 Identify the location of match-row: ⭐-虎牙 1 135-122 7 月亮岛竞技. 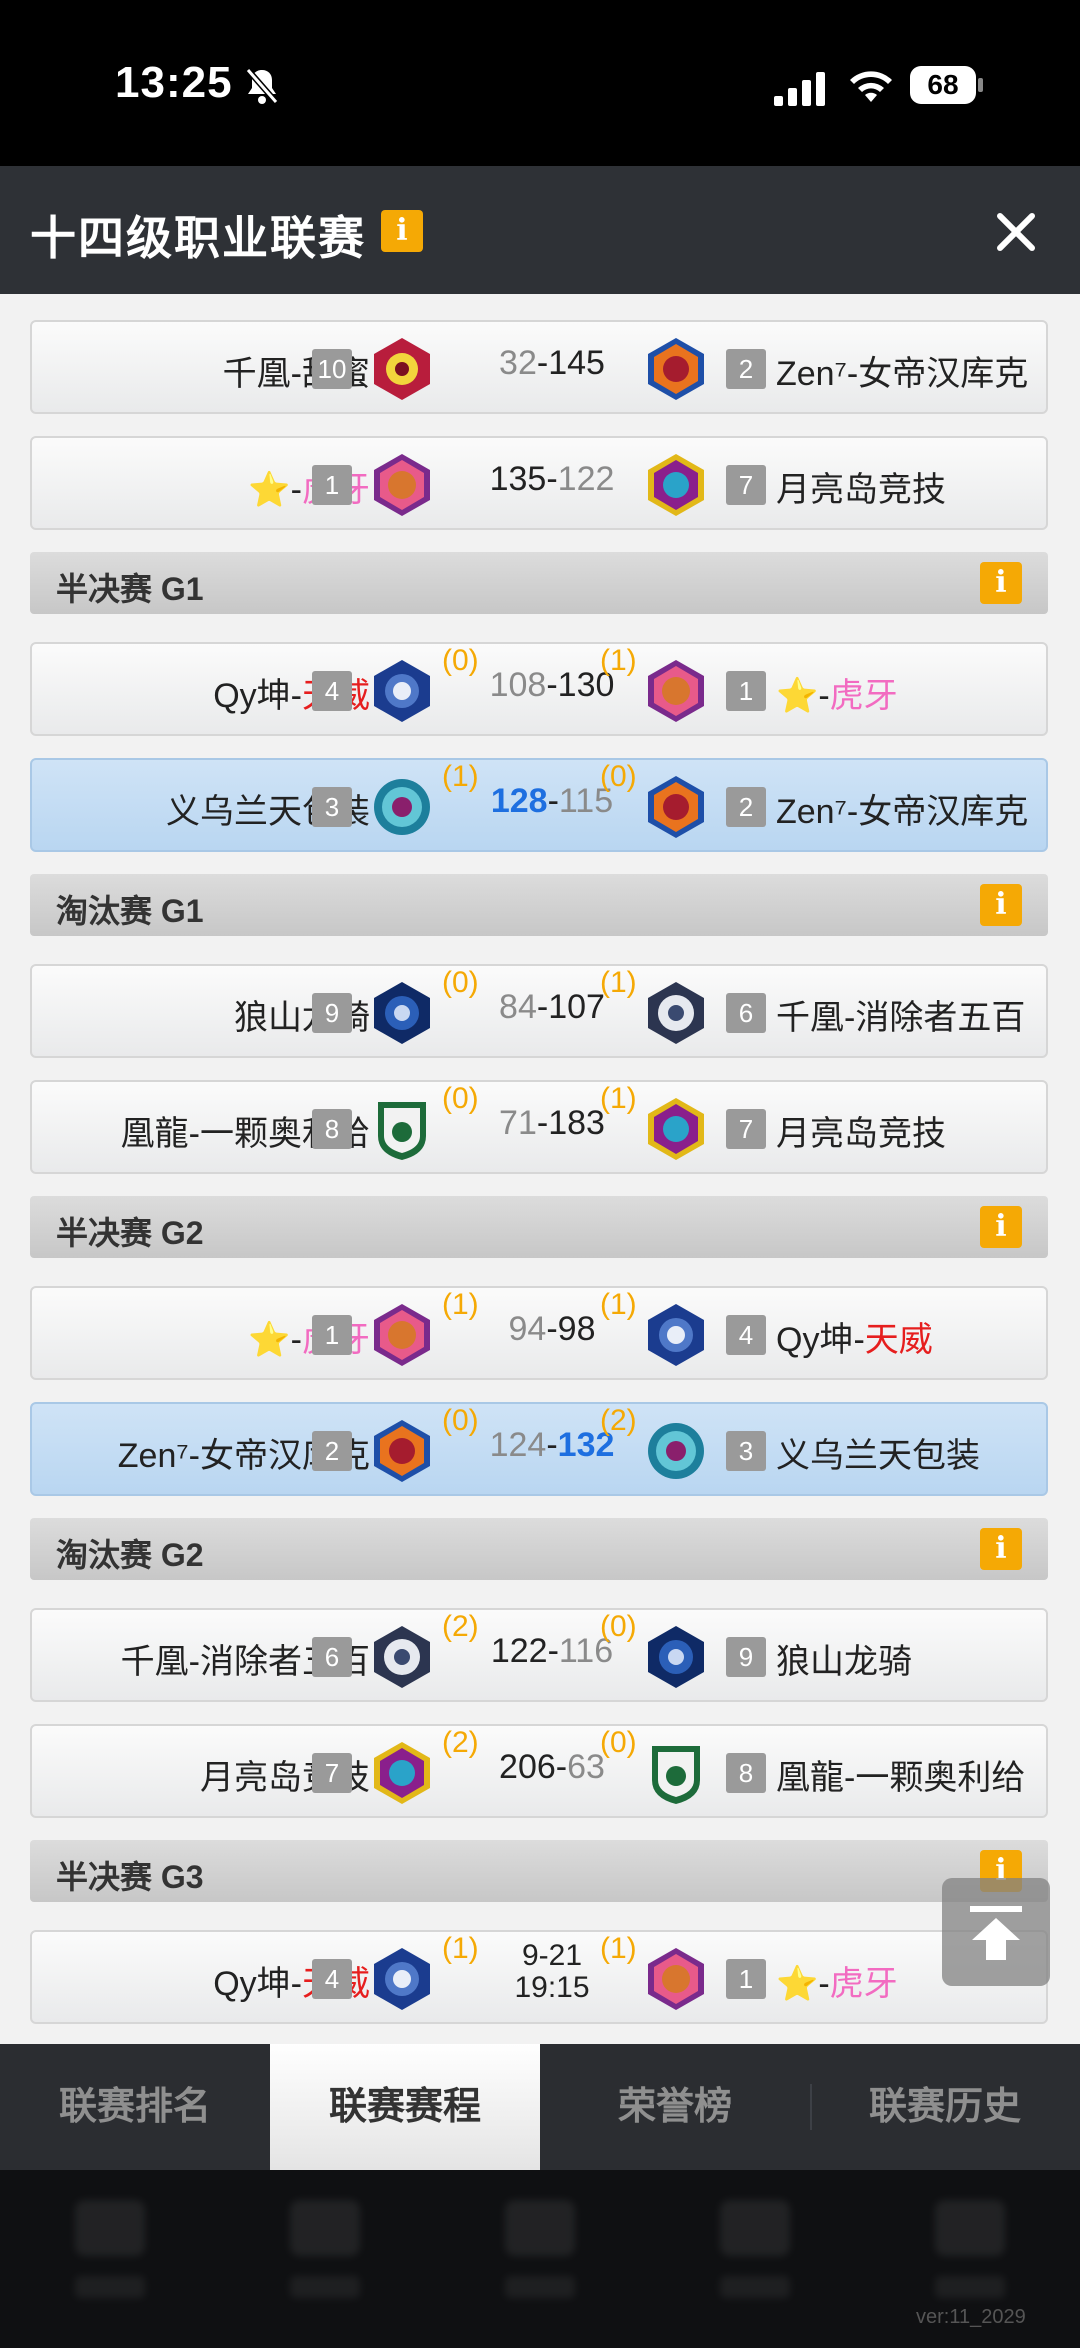
(539, 483).